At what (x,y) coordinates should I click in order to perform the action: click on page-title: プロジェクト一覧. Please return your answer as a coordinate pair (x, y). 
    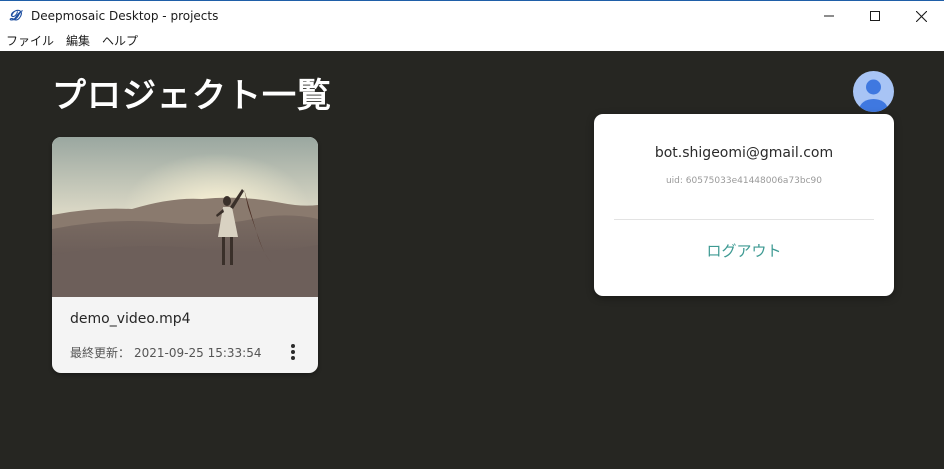
    Looking at the image, I should click on (192, 96).